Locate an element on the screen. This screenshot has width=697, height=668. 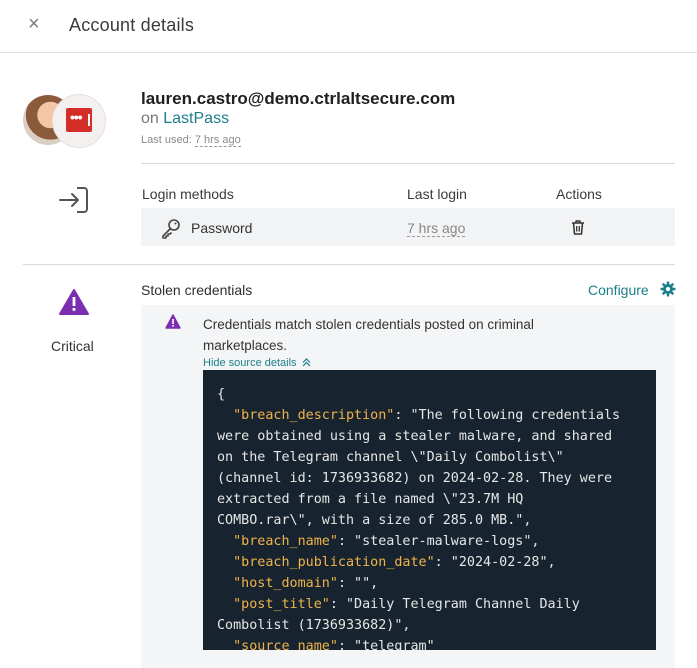
code-line: Combolist (1736933682)", is located at coordinates (314, 625).